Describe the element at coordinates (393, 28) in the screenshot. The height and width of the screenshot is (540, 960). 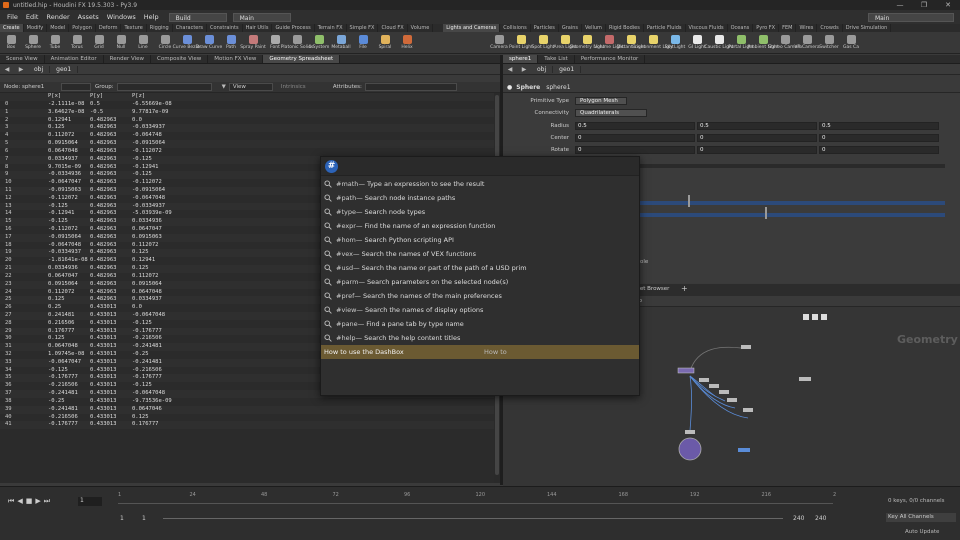
I see `shelf-tab: Cloud FX` at that location.